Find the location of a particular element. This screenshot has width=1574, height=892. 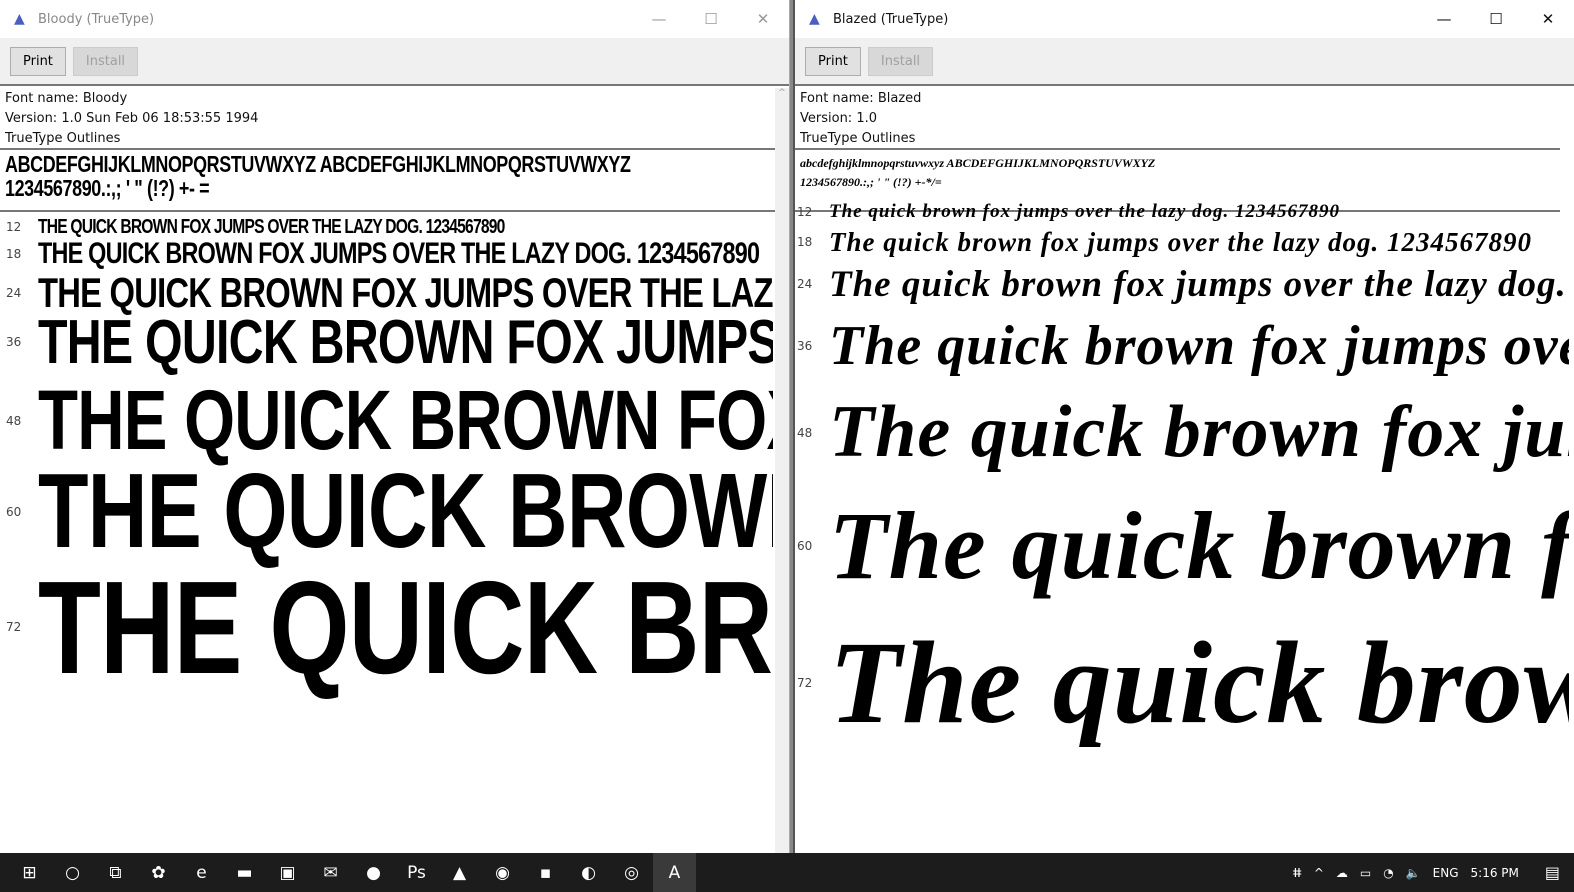

chevron-up-icon: ^ is located at coordinates (1319, 873).